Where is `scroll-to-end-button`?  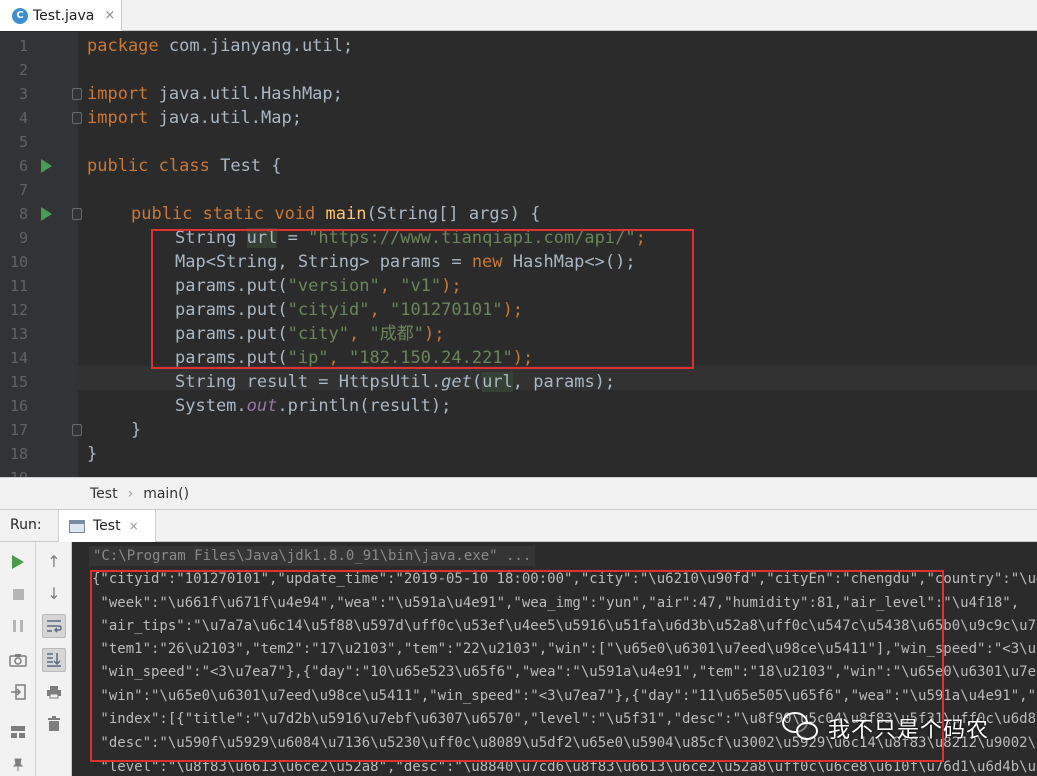
scroll-to-end-button is located at coordinates (54, 660).